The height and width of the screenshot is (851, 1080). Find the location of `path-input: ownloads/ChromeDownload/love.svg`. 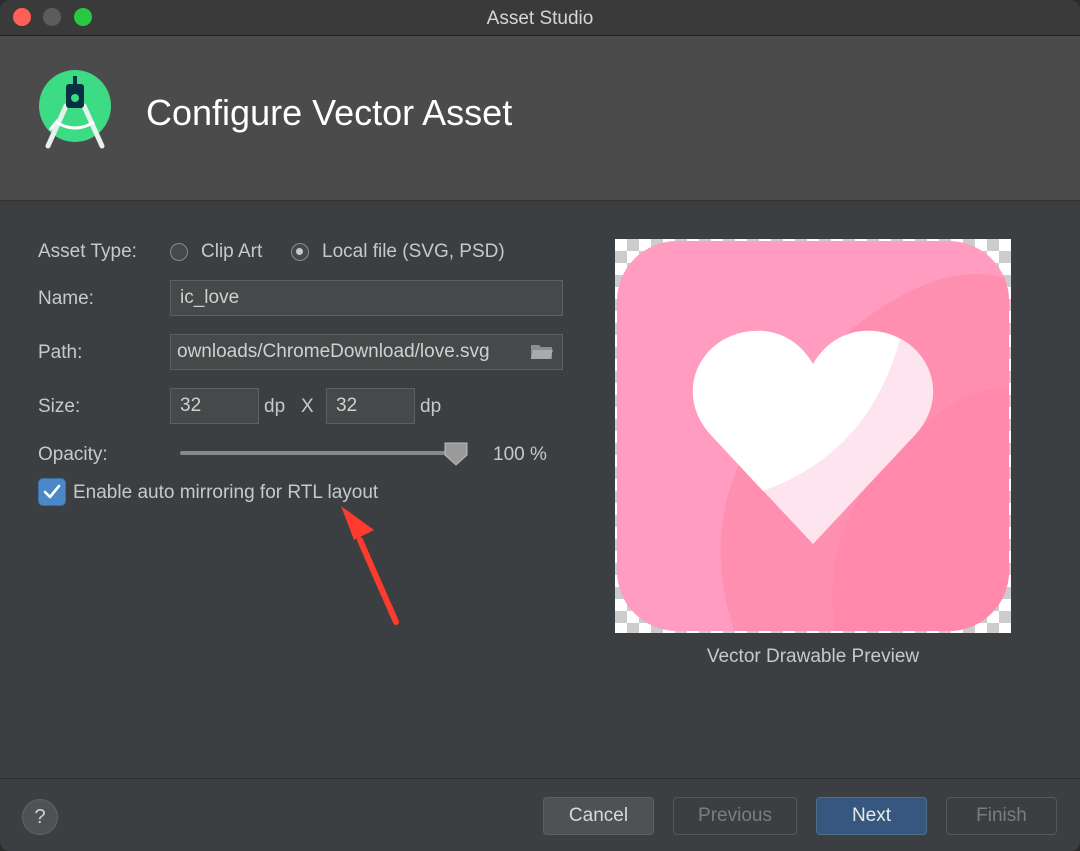

path-input: ownloads/ChromeDownload/love.svg is located at coordinates (366, 352).